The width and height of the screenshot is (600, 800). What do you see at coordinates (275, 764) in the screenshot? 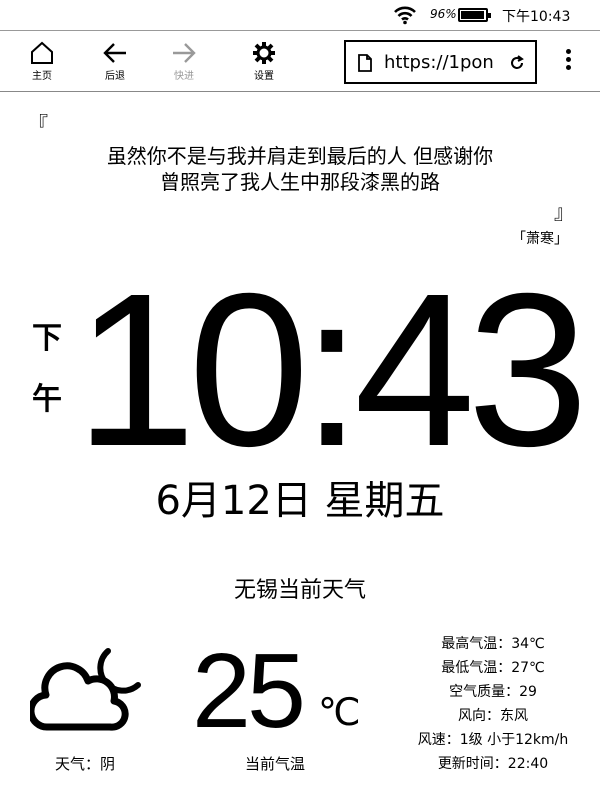
I see `temperature-label: 当前气温` at bounding box center [275, 764].